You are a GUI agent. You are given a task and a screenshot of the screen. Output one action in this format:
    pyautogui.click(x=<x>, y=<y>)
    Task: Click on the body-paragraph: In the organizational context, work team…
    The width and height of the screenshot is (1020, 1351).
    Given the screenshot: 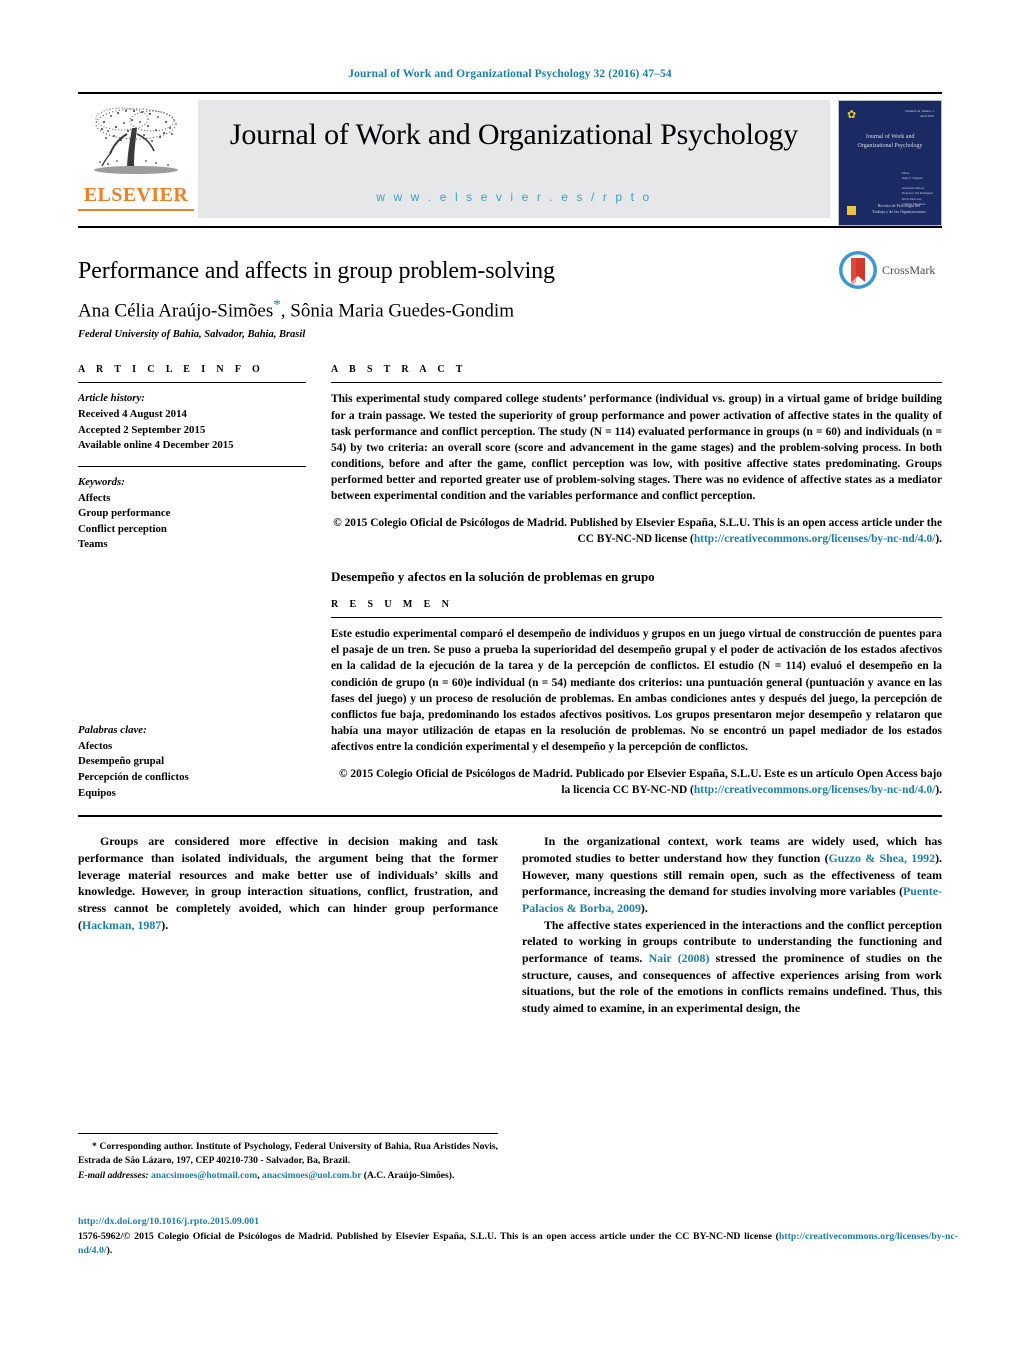 What is the action you would take?
    pyautogui.click(x=732, y=874)
    